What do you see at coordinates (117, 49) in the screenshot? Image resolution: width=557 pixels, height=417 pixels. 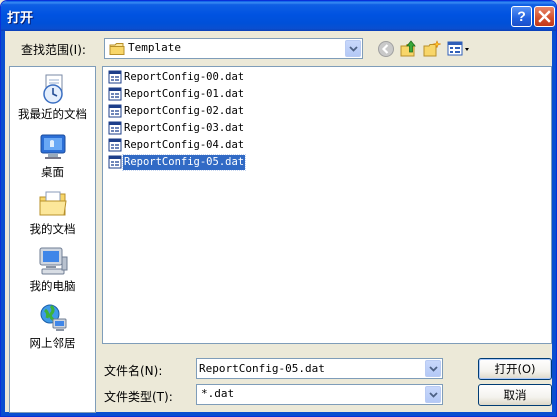 I see `folder-icon` at bounding box center [117, 49].